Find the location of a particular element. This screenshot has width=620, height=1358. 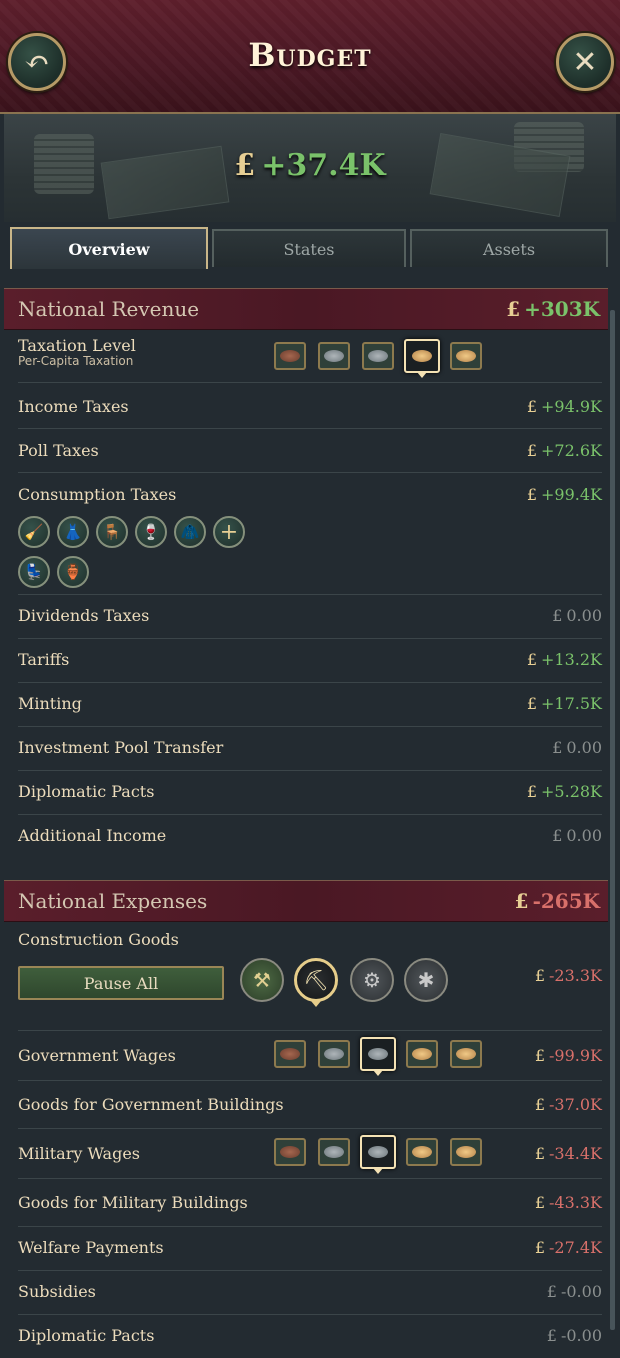

wage-level-medium is located at coordinates (378, 1056).